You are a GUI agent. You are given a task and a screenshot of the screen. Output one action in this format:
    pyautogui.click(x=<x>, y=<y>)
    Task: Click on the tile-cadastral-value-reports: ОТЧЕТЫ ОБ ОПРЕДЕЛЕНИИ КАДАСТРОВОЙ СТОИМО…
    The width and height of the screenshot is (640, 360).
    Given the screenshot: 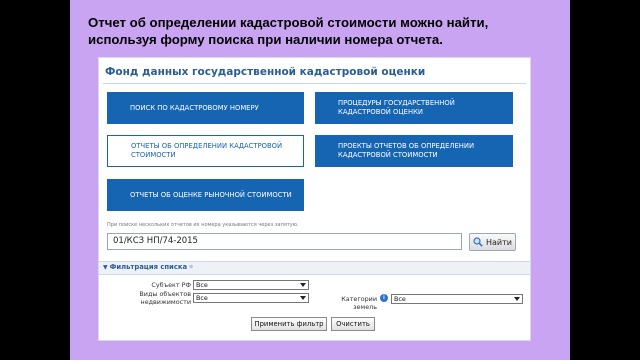 What is the action you would take?
    pyautogui.click(x=205, y=151)
    